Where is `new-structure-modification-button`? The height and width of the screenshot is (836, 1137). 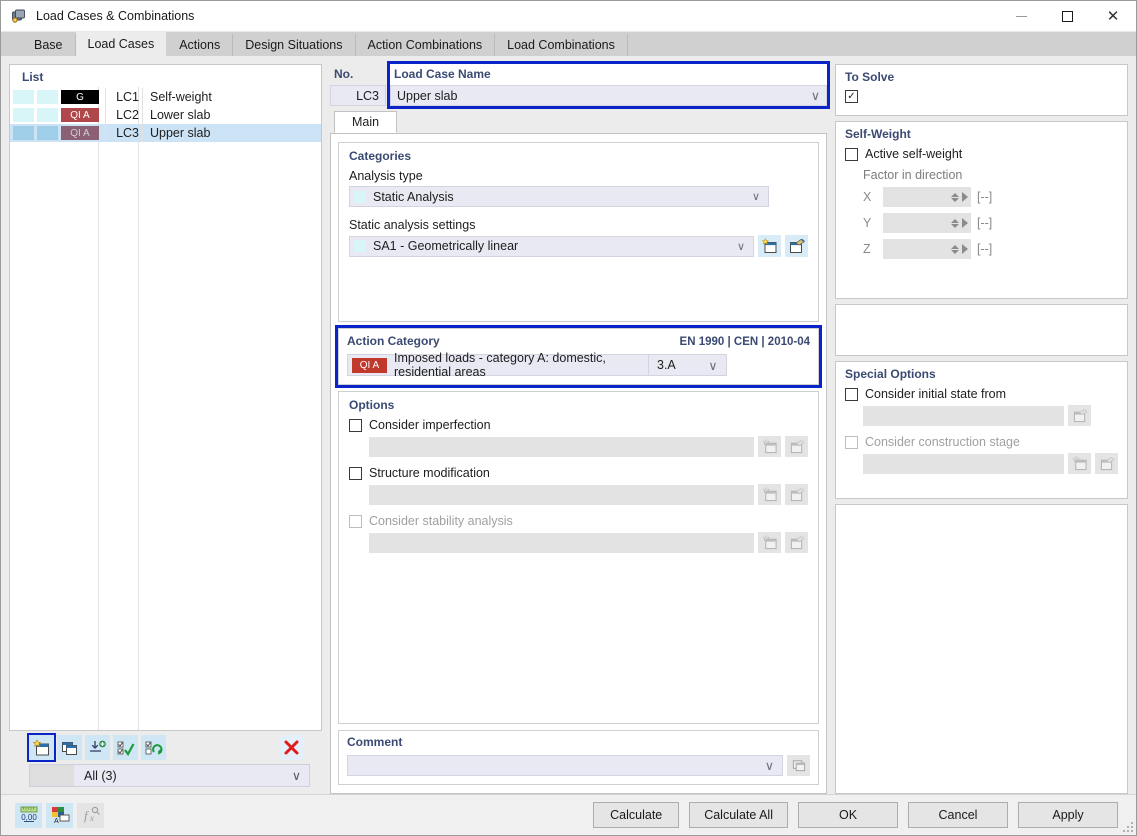 new-structure-modification-button is located at coordinates (769, 494).